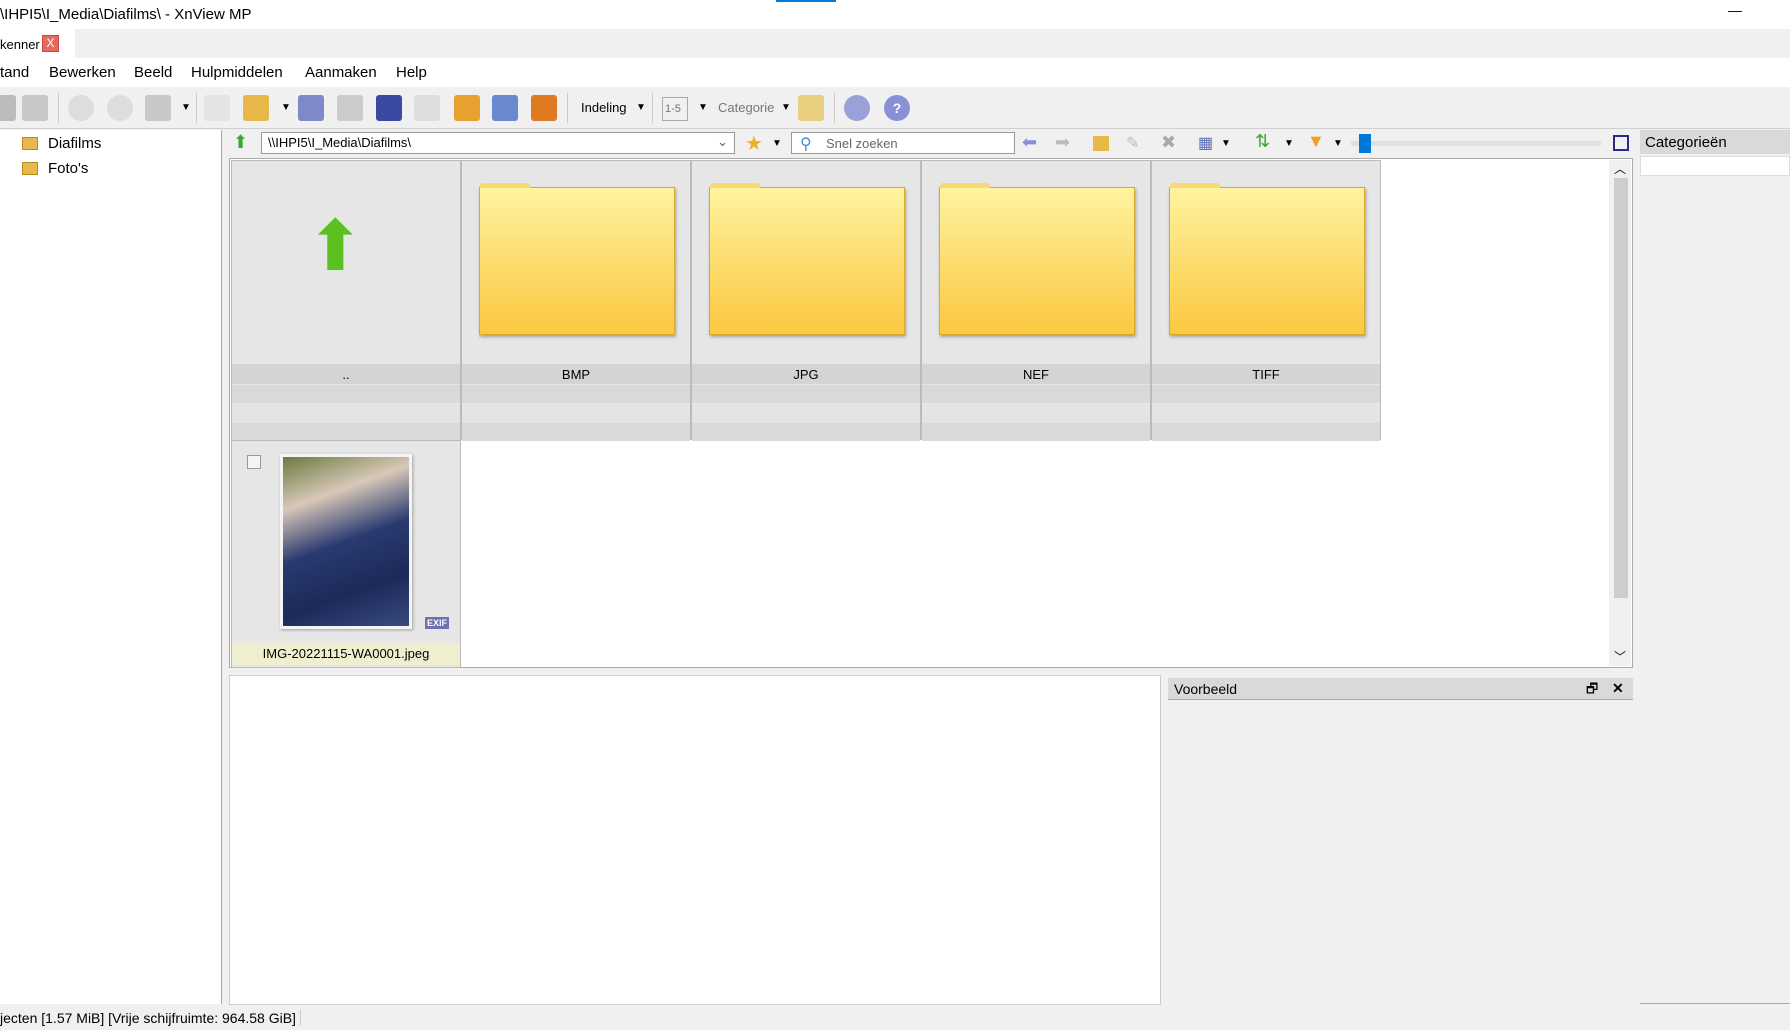 The height and width of the screenshot is (1030, 1790). Describe the element at coordinates (82, 72) in the screenshot. I see `menu-edit: Bewerken` at that location.